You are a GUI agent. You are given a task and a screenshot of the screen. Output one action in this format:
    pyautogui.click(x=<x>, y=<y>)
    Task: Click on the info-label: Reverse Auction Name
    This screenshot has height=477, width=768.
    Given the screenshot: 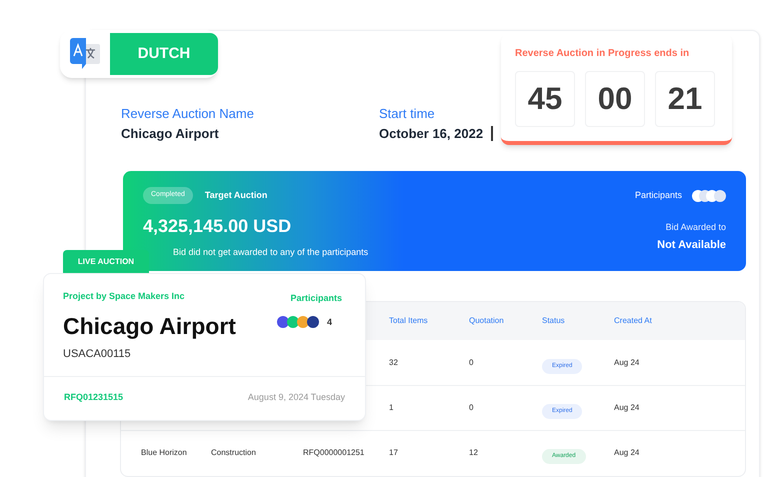 What is the action you would take?
    pyautogui.click(x=188, y=113)
    